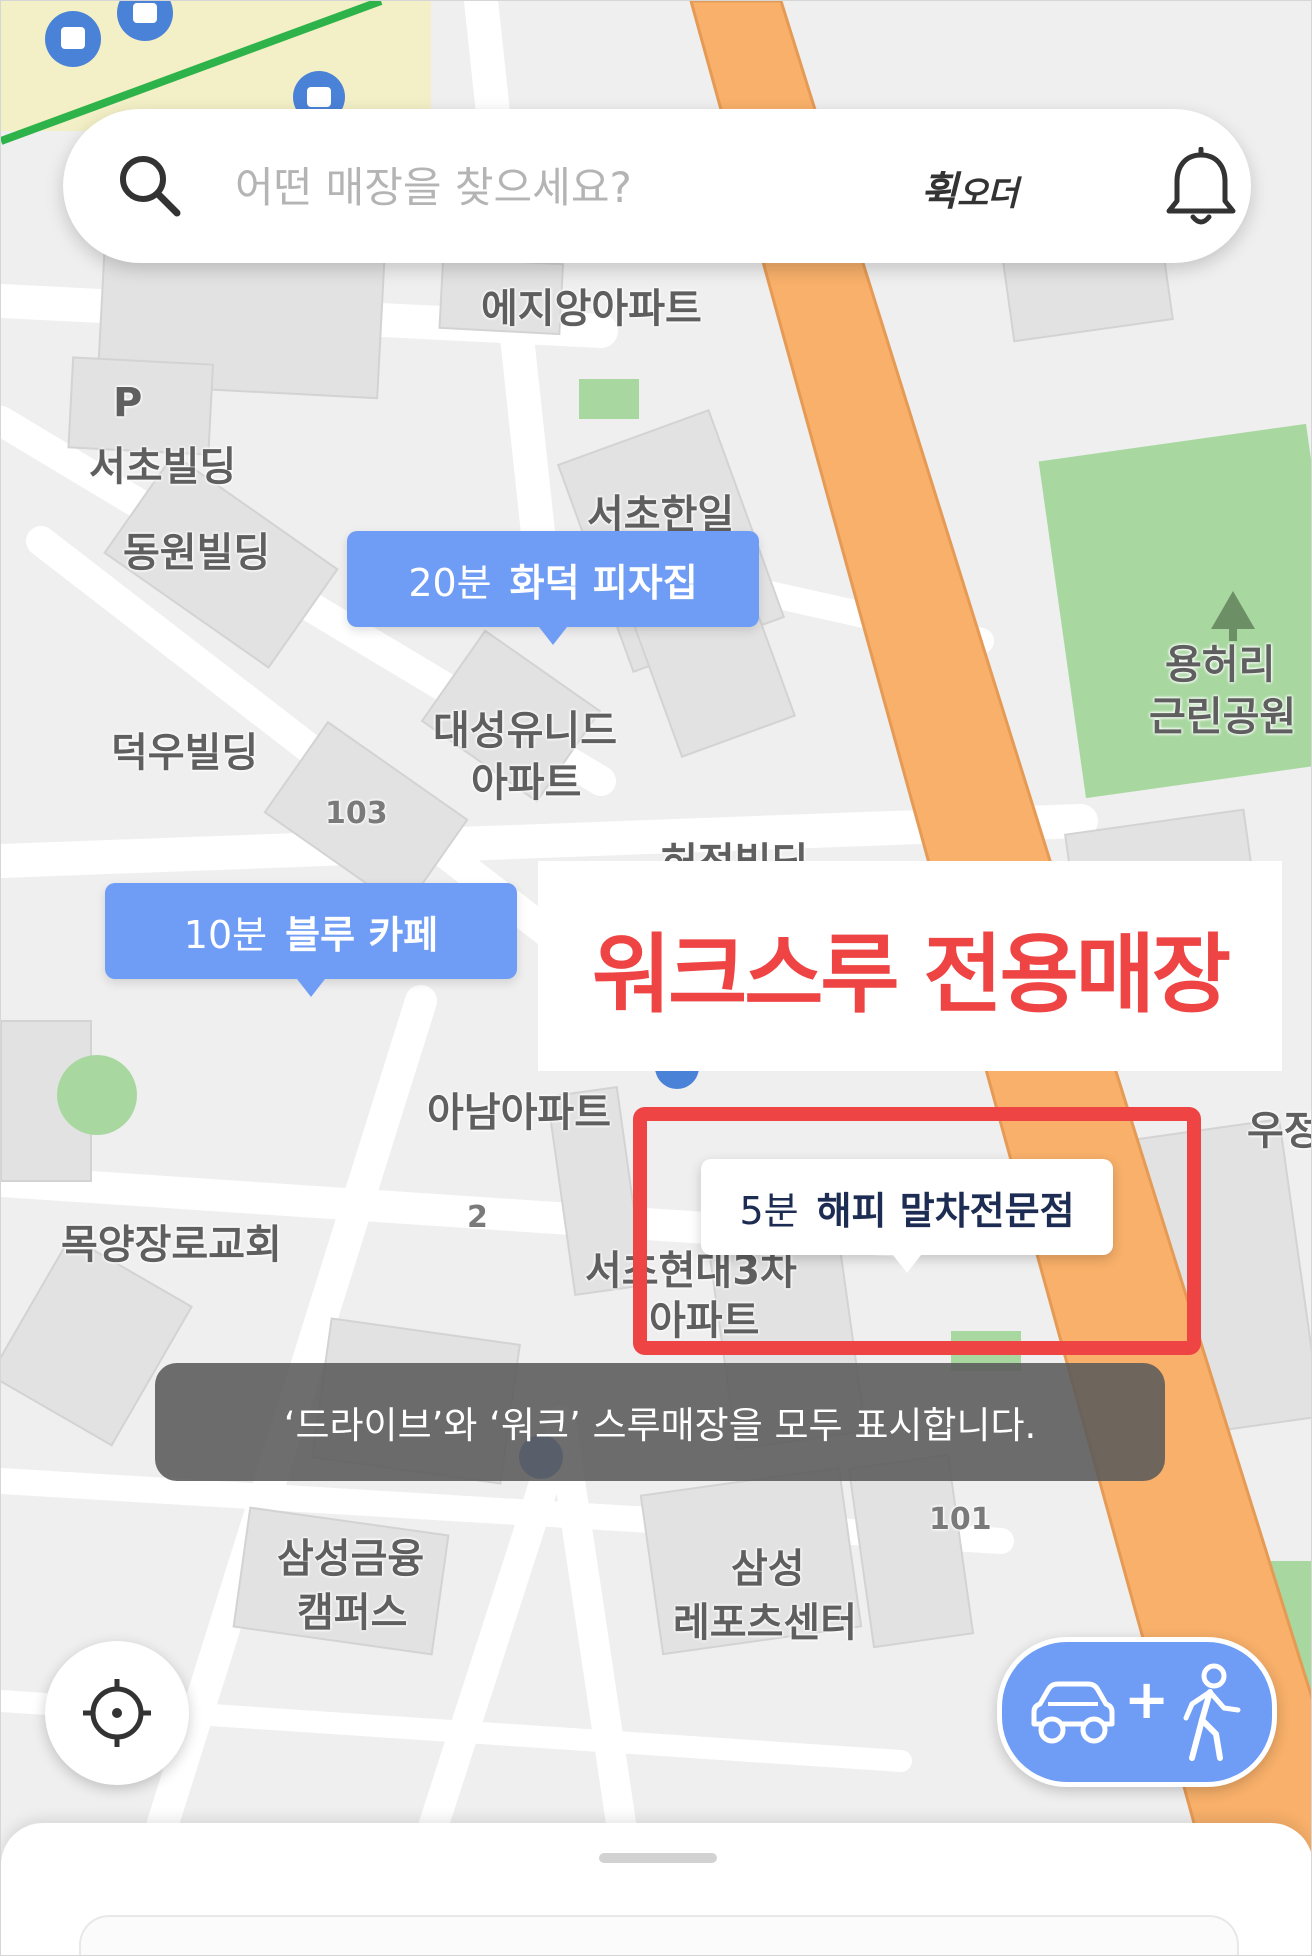 This screenshot has height=1956, width=1312. What do you see at coordinates (1220, 665) in the screenshot?
I see `map-label-park-1: 용허리` at bounding box center [1220, 665].